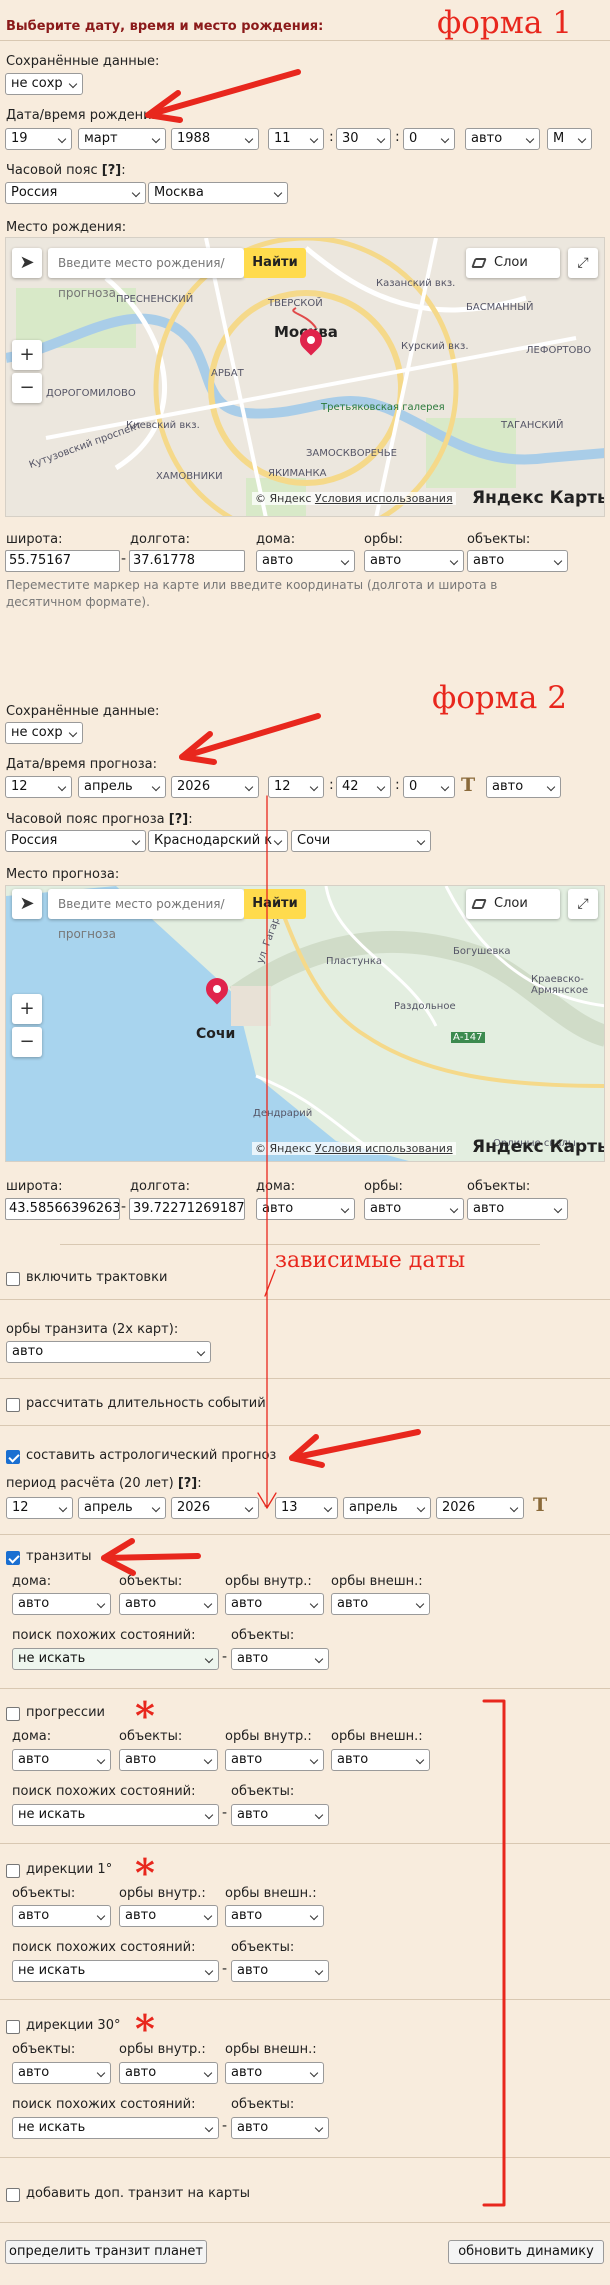 This screenshot has height=2285, width=610. Describe the element at coordinates (115, 1659) in the screenshot. I see `transits-similar-select: не искать` at that location.